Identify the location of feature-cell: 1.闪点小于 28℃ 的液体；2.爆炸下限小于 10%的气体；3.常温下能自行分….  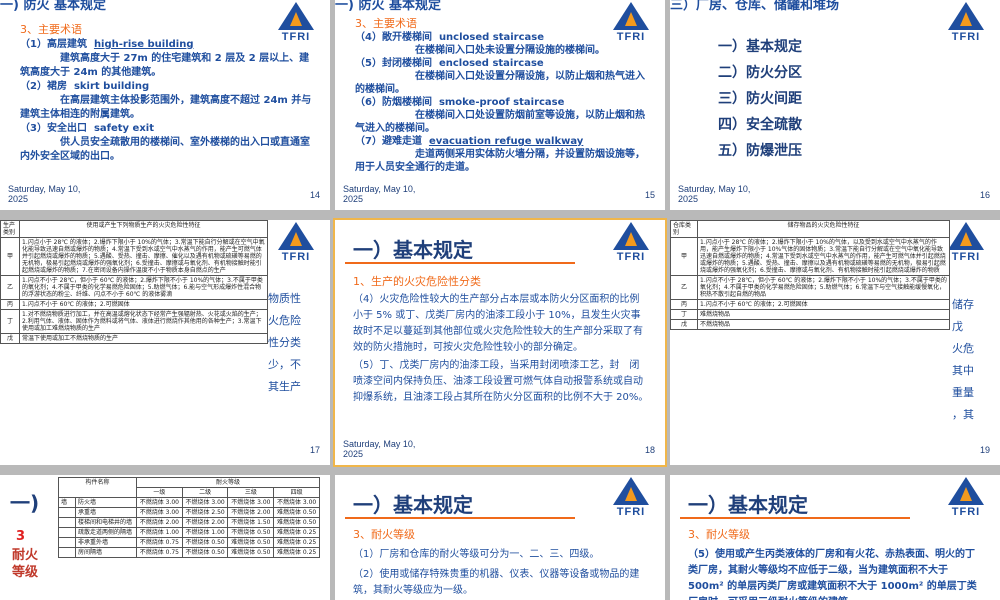
(143, 256).